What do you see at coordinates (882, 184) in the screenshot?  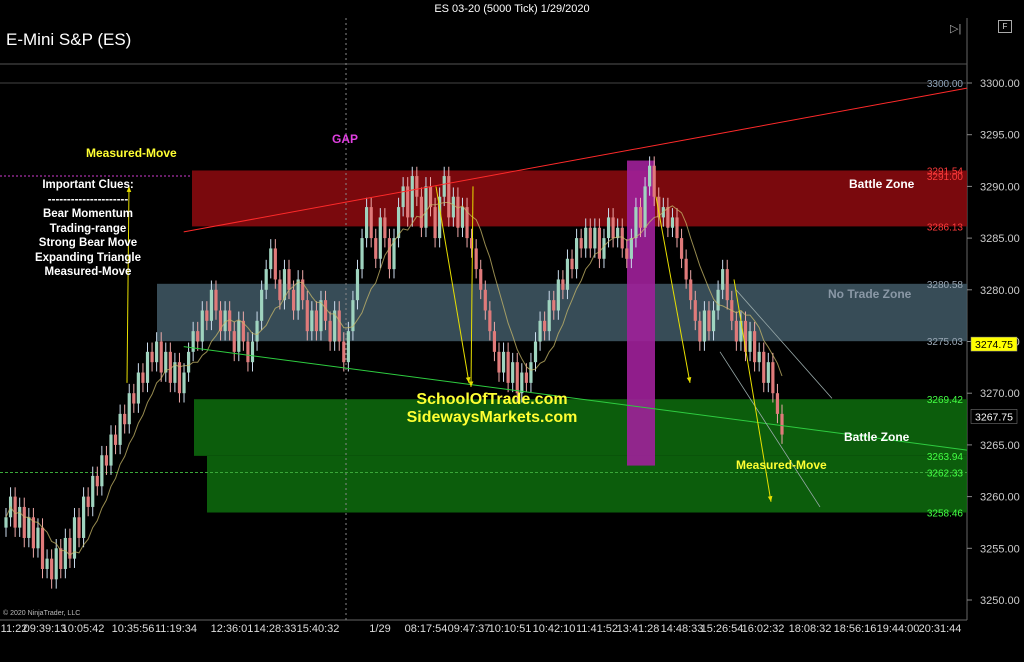 I see `battle-zone-label-upper: Battle Zone` at bounding box center [882, 184].